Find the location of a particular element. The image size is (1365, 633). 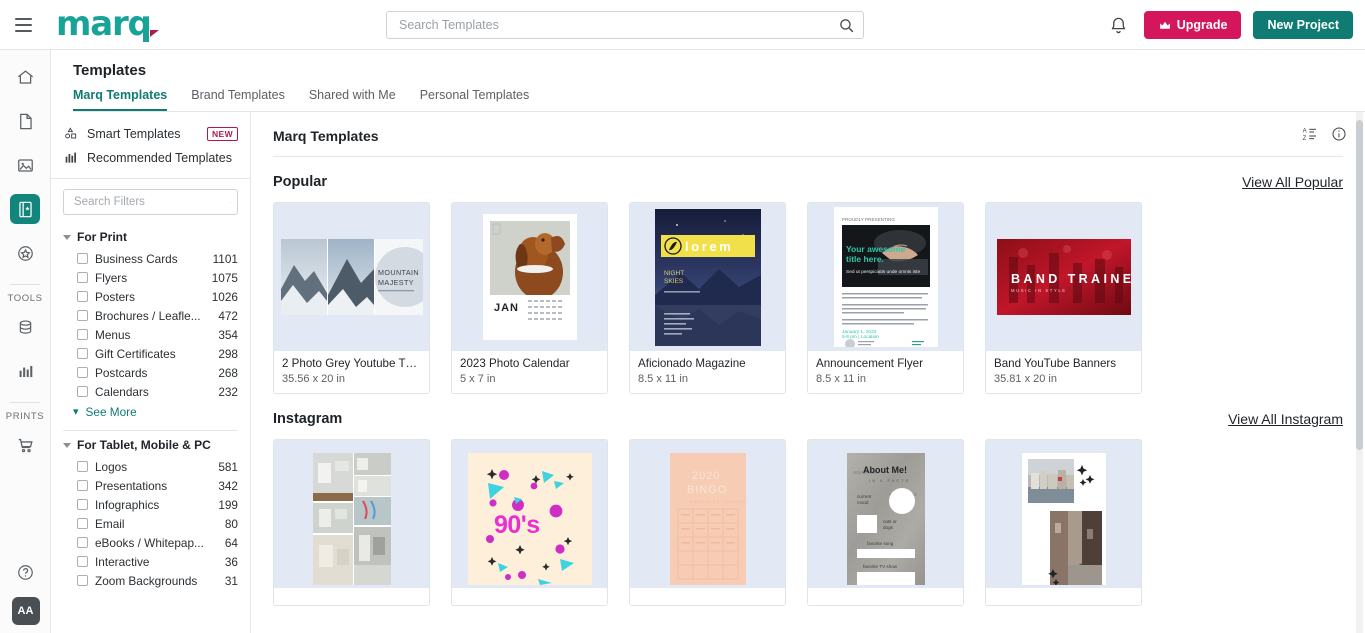

filter-row-postcards: Postcards 268 is located at coordinates (150, 372).